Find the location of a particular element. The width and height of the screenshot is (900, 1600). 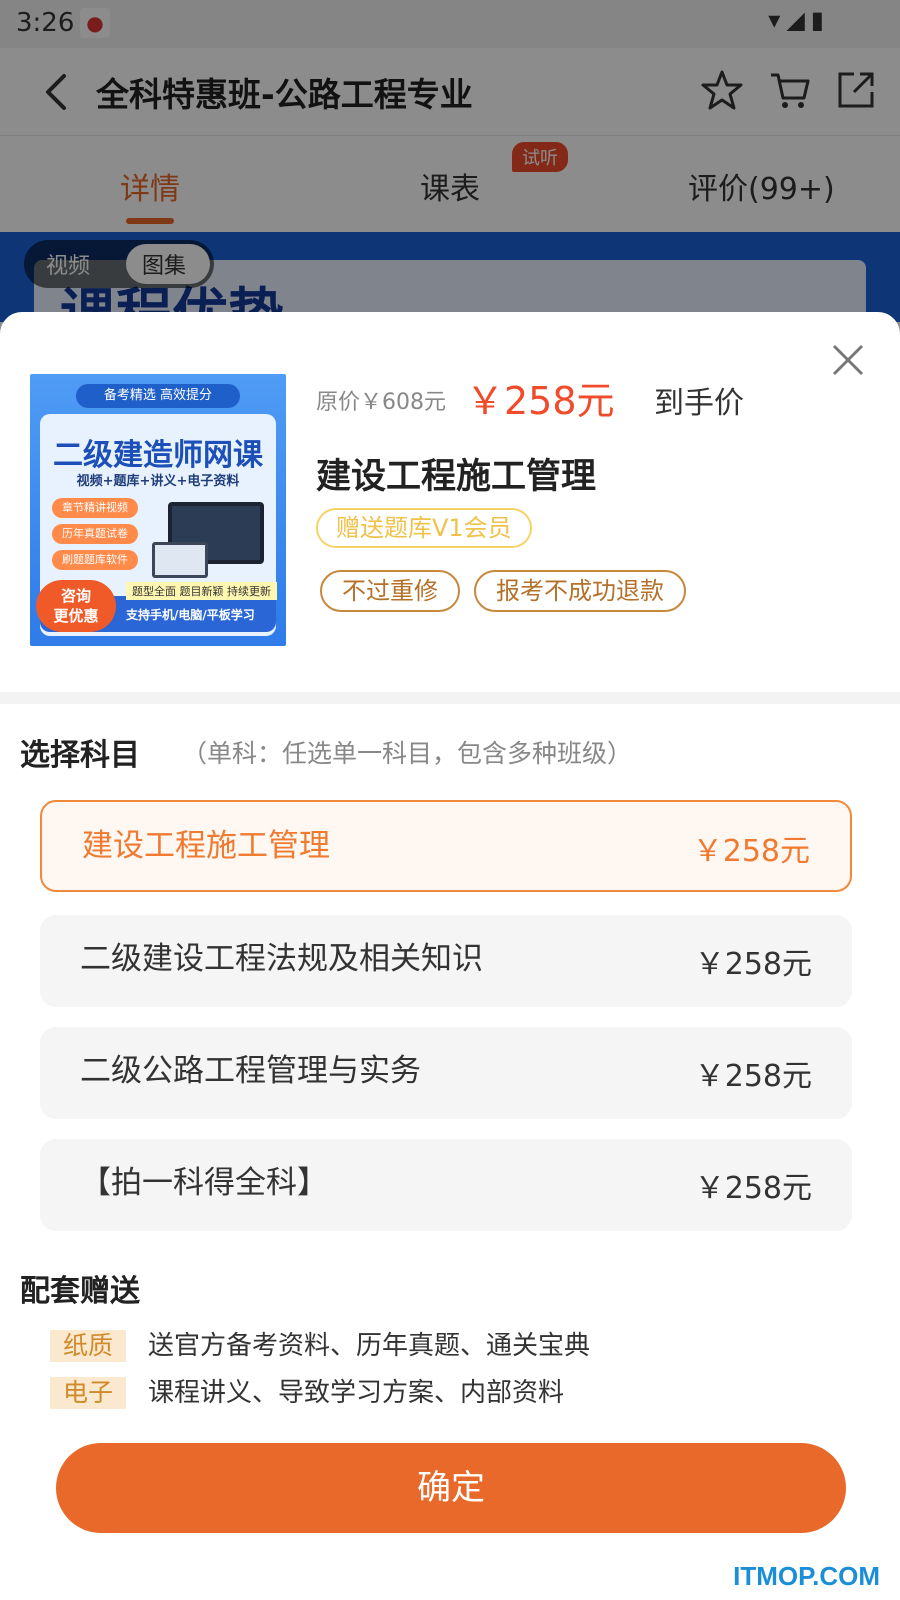

product-image-feature: 章节精讲视频 is located at coordinates (95, 508).